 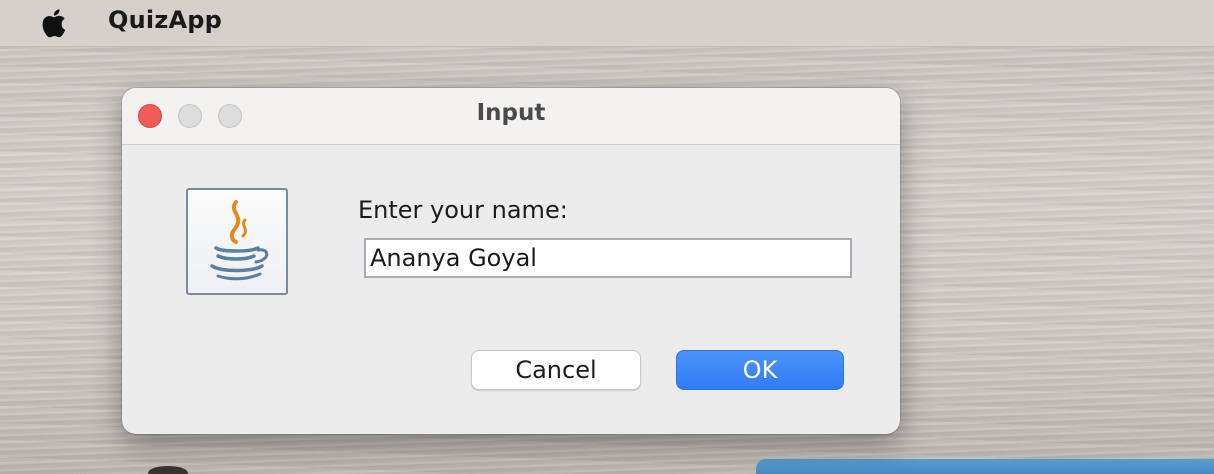 I want to click on dialog-title: Input, so click(x=511, y=113).